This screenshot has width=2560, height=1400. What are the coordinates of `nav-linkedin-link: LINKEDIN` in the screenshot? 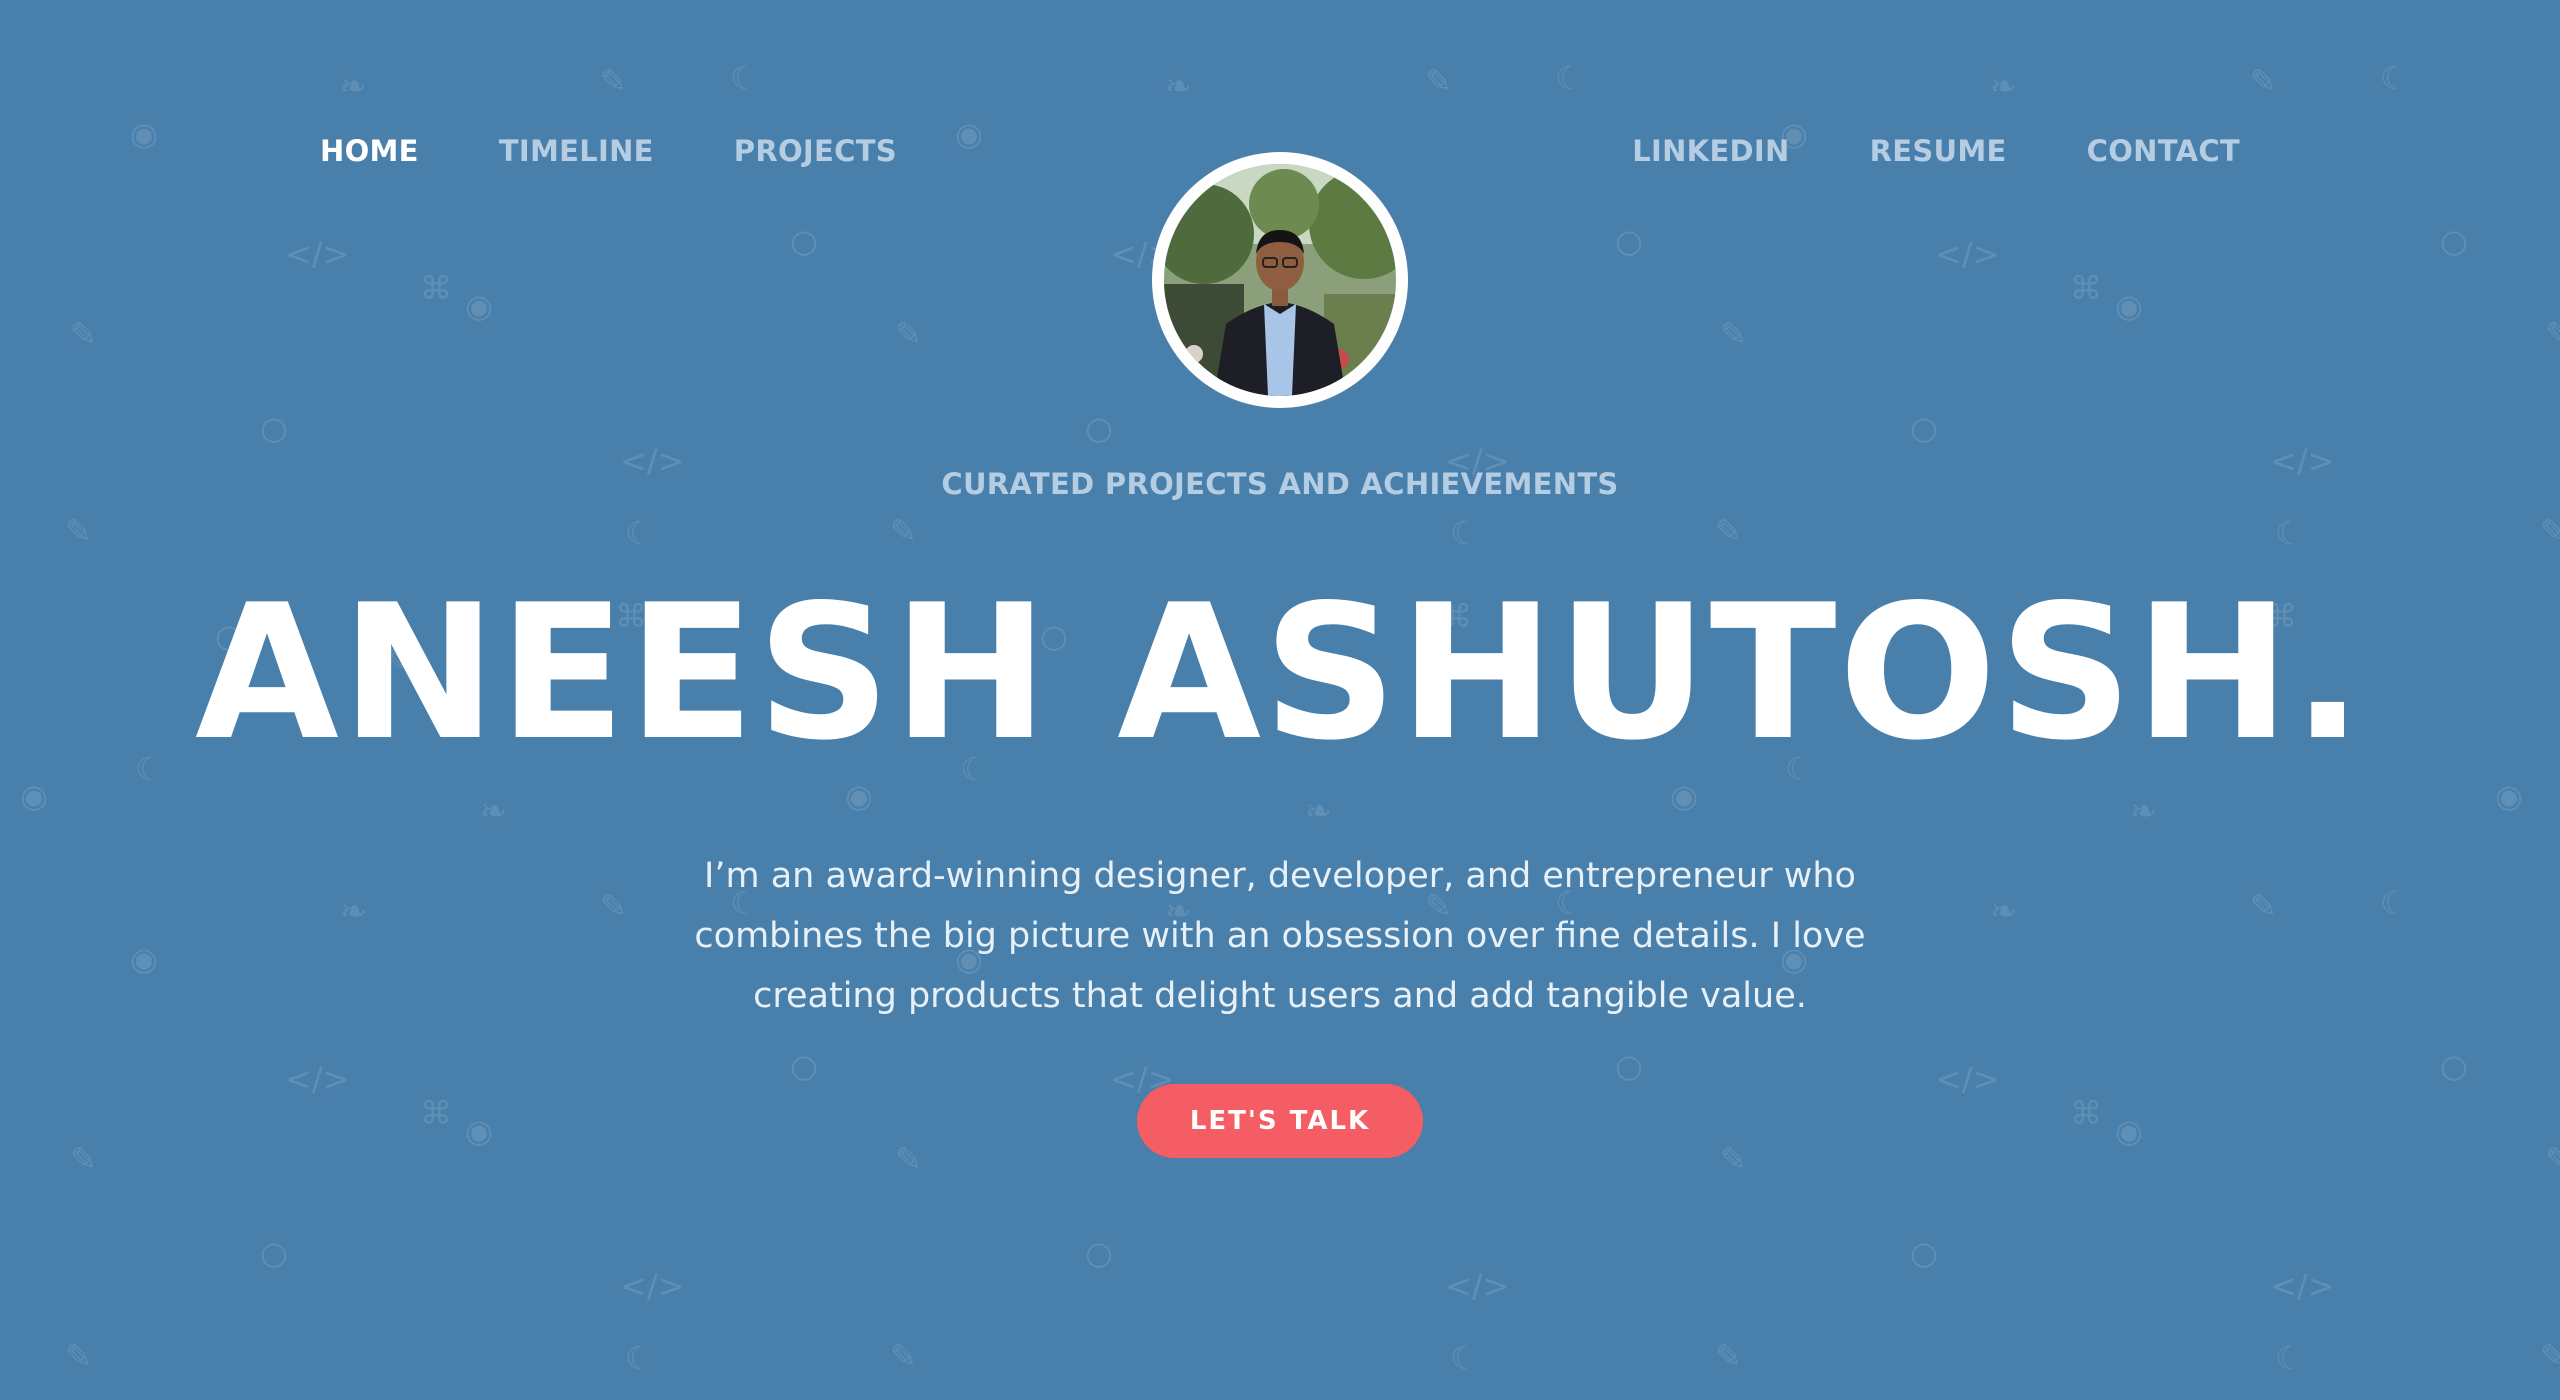 It's located at (1710, 151).